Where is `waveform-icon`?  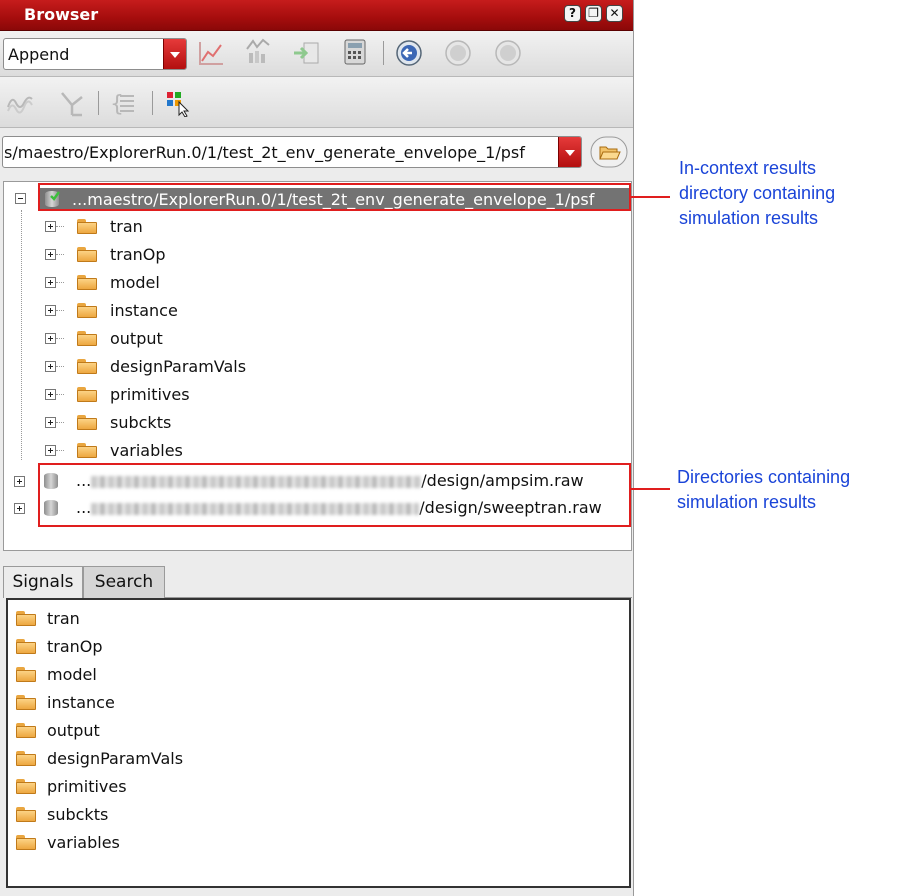
waveform-icon is located at coordinates (20, 103).